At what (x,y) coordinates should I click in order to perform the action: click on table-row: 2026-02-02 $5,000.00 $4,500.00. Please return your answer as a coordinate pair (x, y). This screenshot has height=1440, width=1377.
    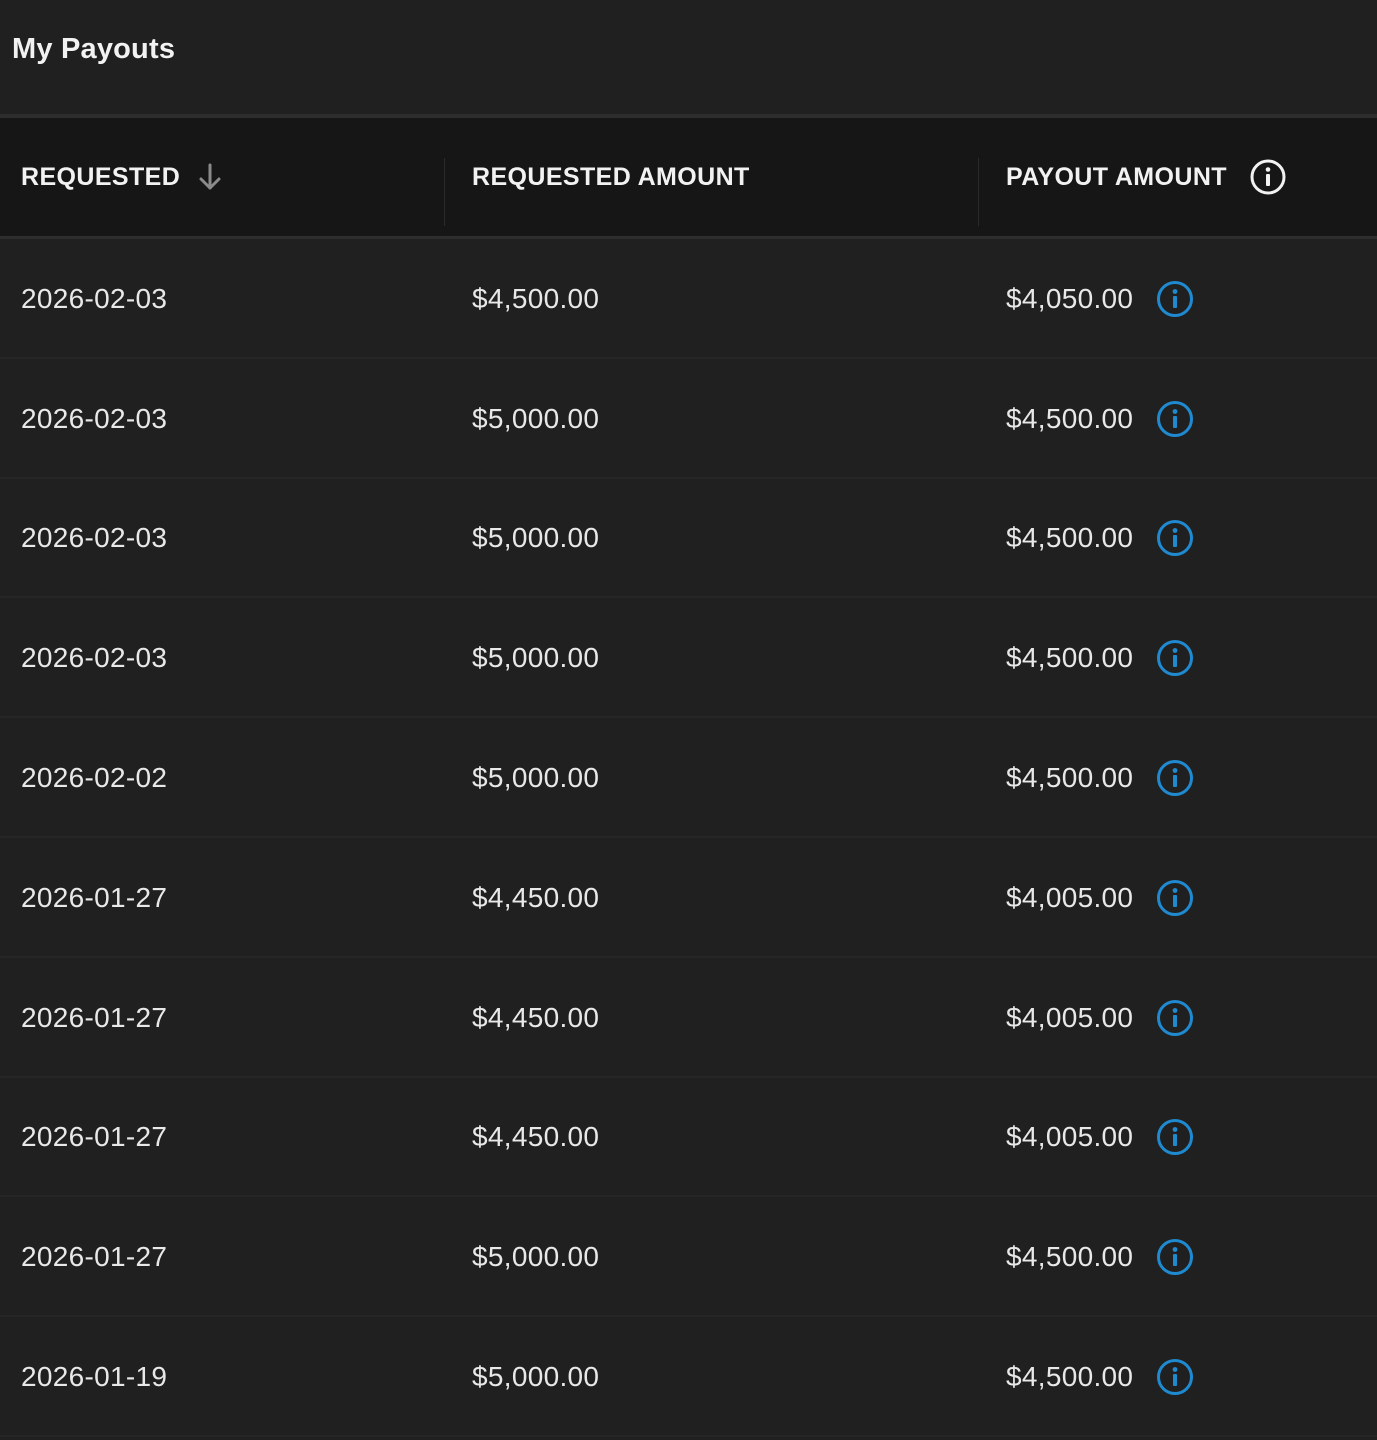
    Looking at the image, I should click on (688, 778).